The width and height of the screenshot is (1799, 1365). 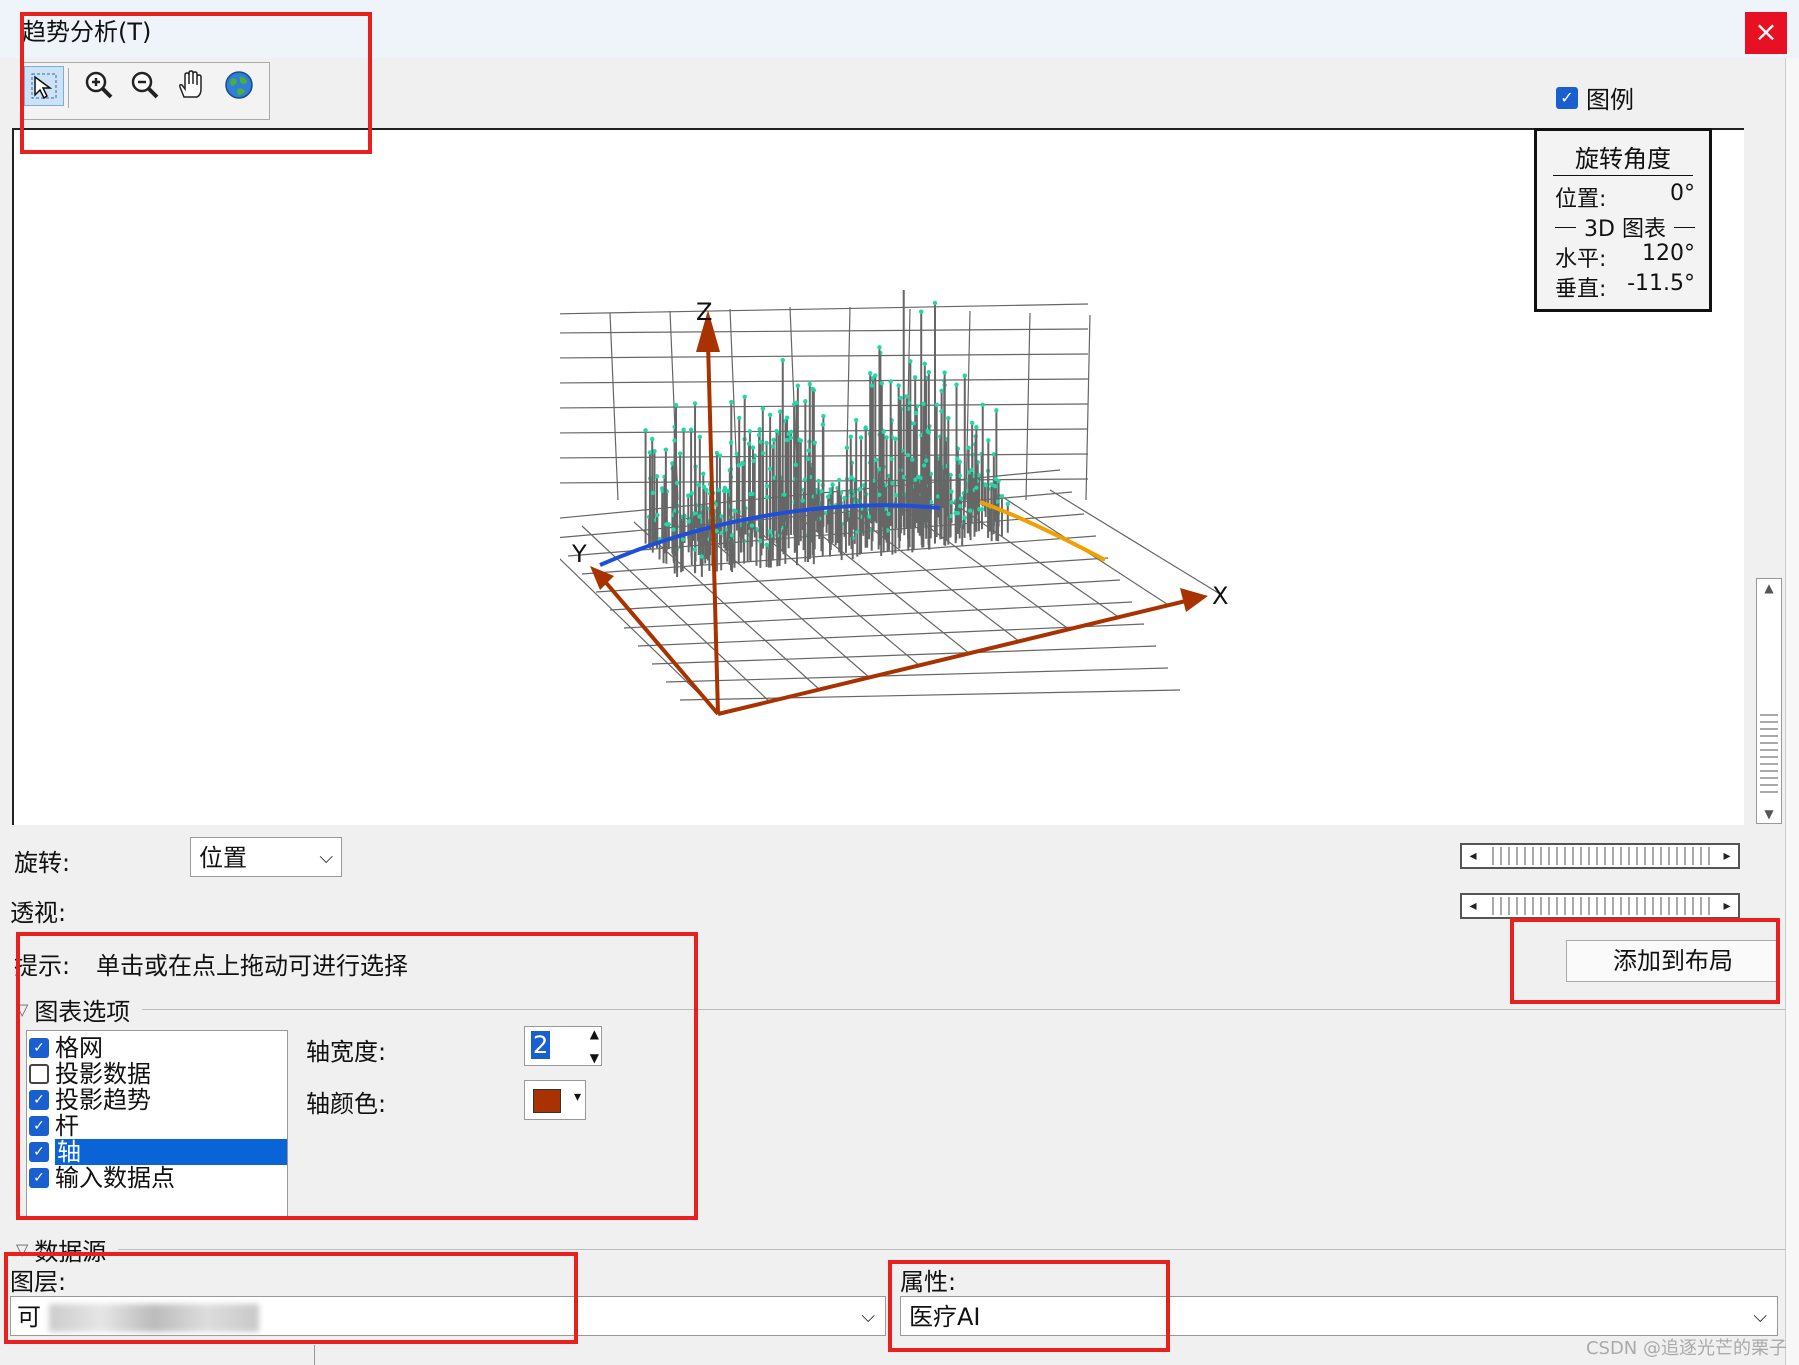 I want to click on trend-3d-plot: Z X Y, so click(x=905, y=510).